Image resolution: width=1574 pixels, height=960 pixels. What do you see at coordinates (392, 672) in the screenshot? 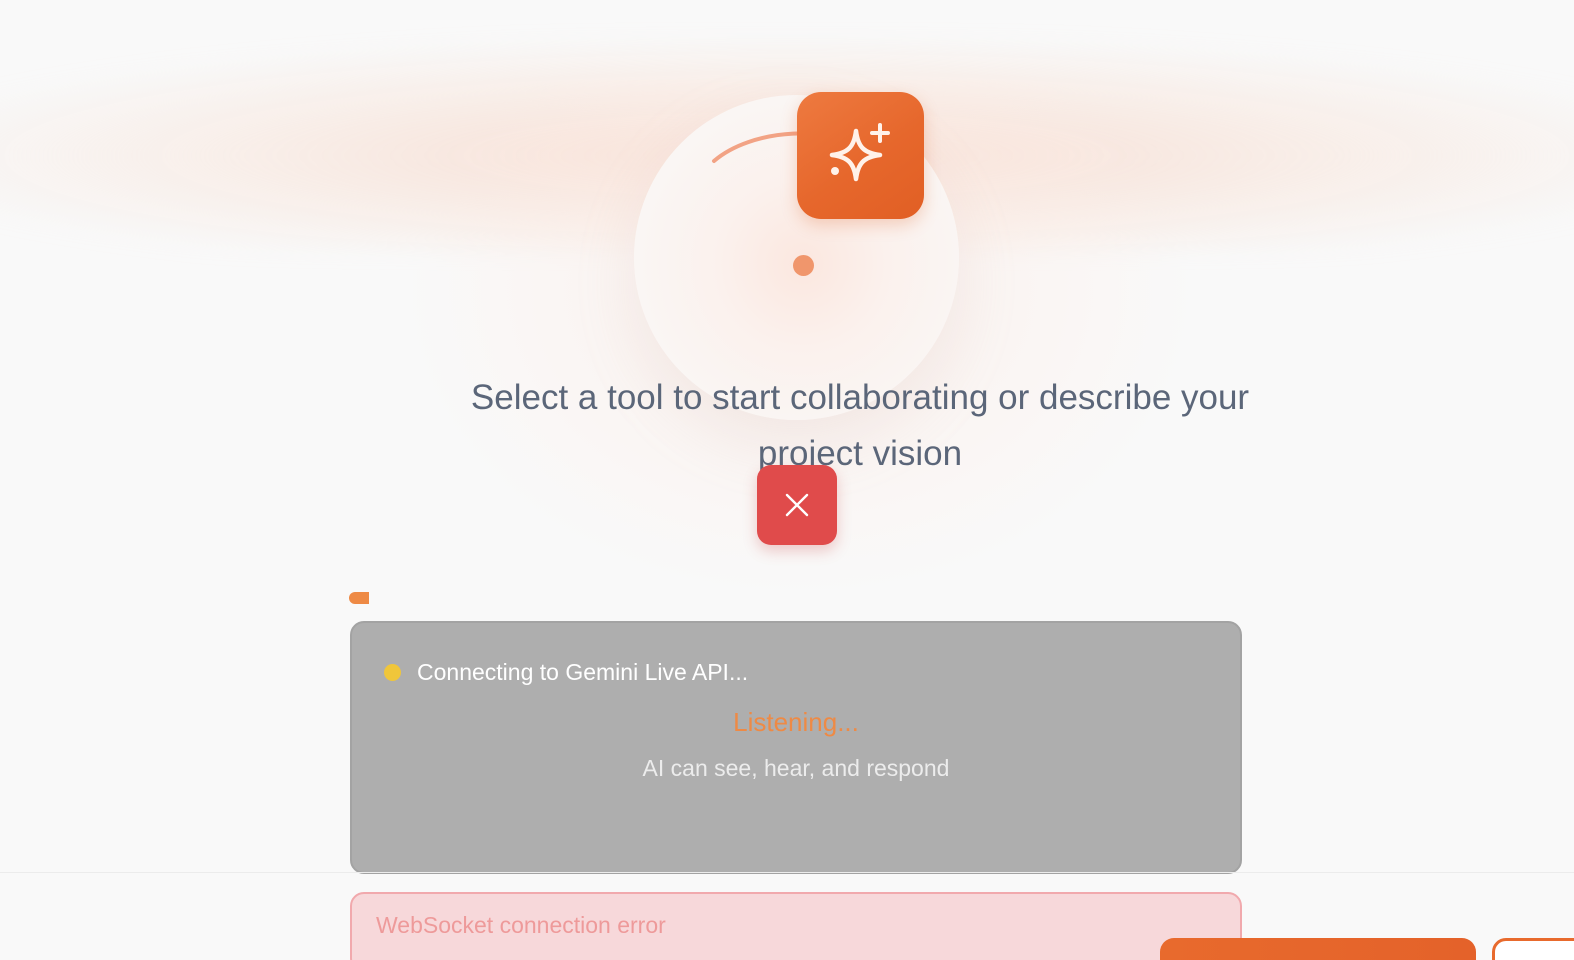
I see `connection-status-dot` at bounding box center [392, 672].